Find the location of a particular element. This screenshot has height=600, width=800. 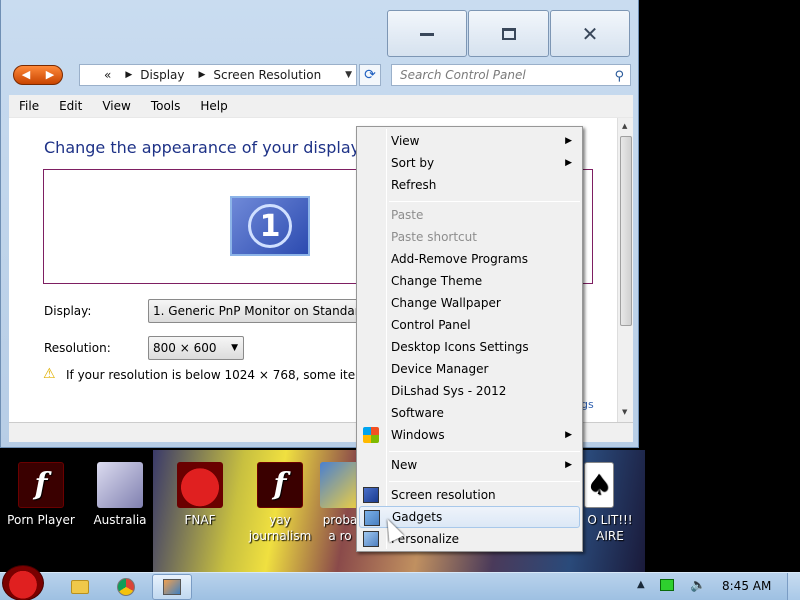

maximize-button is located at coordinates (508, 33).